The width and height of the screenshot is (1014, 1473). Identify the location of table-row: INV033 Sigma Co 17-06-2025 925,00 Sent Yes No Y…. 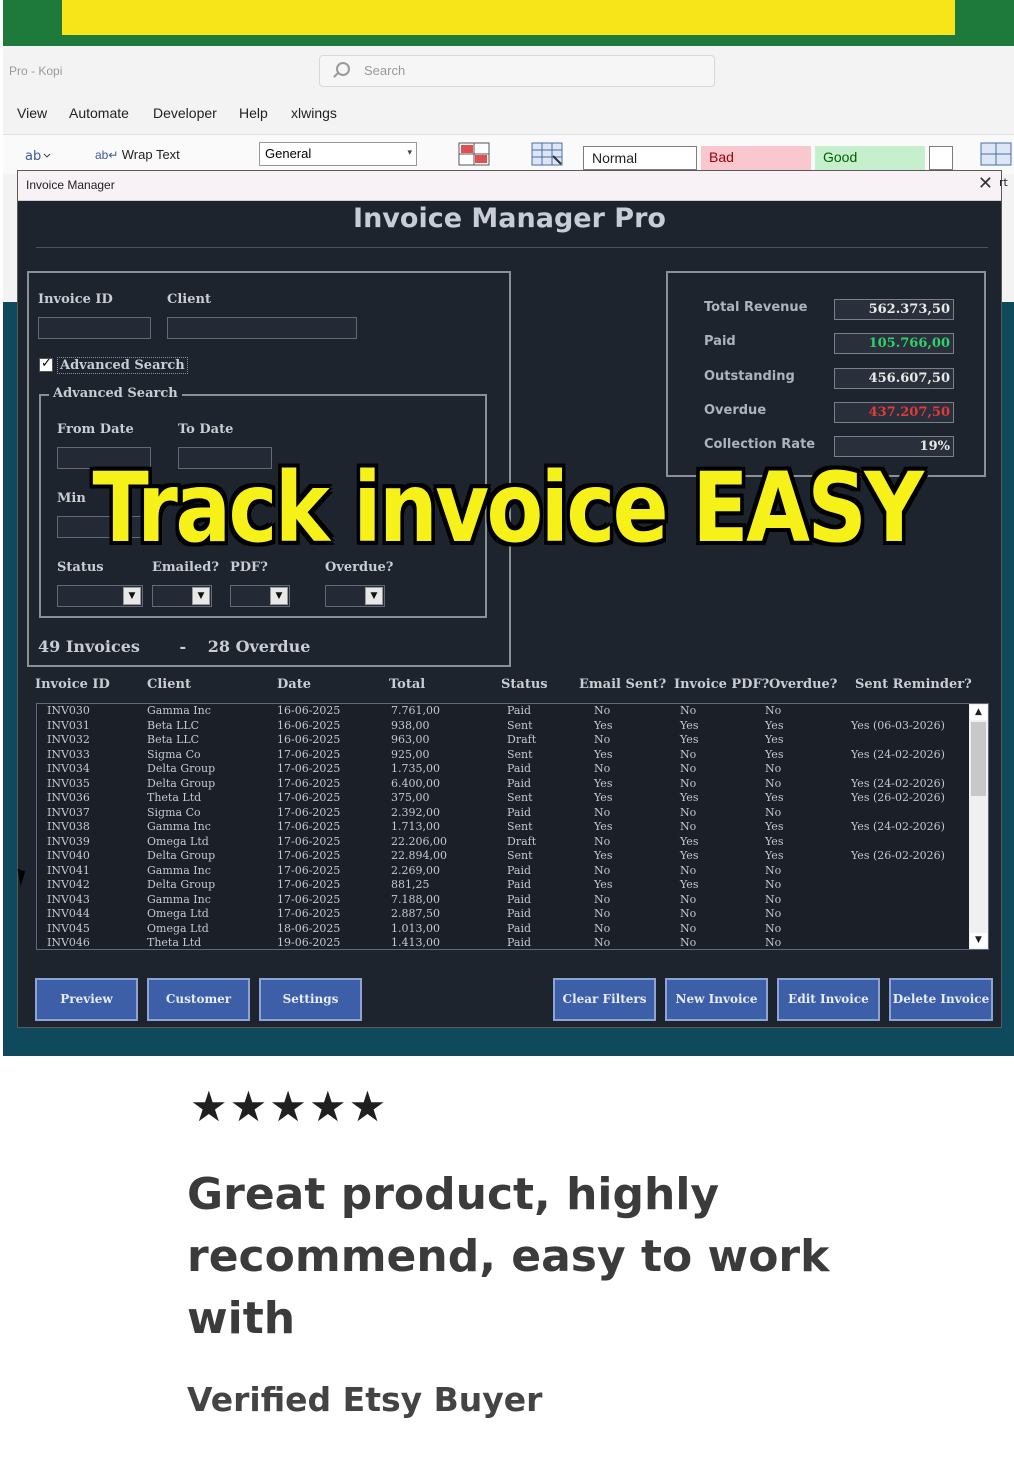
(502, 755).